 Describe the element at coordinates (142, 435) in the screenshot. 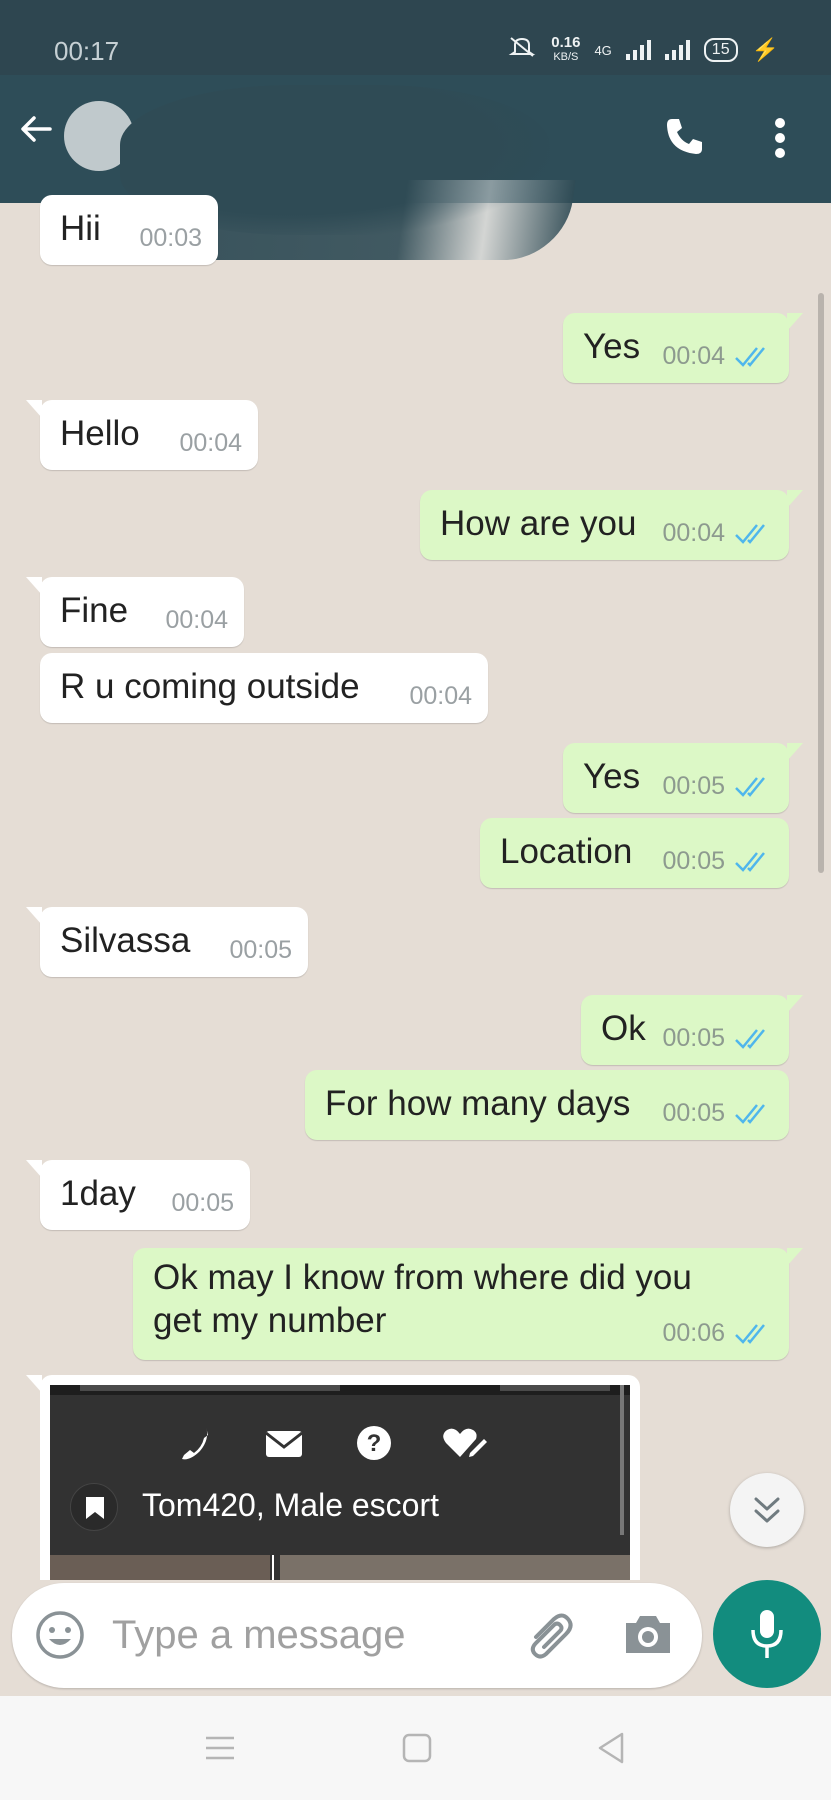

I see `message-incoming: Hello 00:04` at that location.